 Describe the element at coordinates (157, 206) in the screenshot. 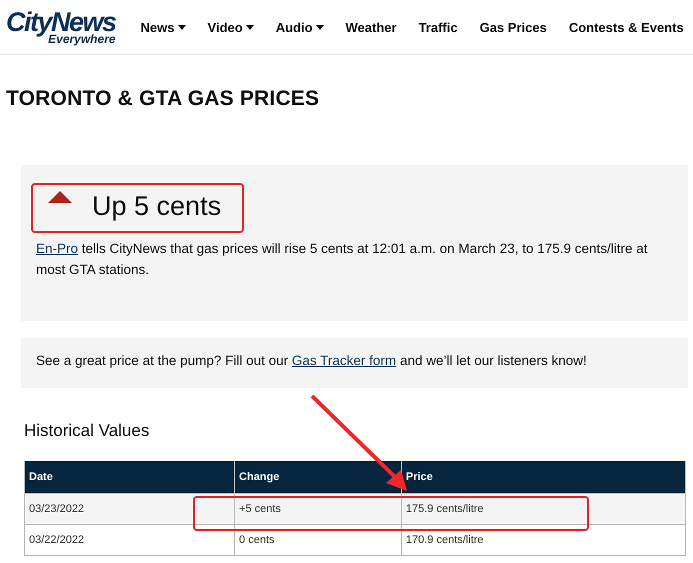

I see `forecast-headline: Up 5 cents` at that location.